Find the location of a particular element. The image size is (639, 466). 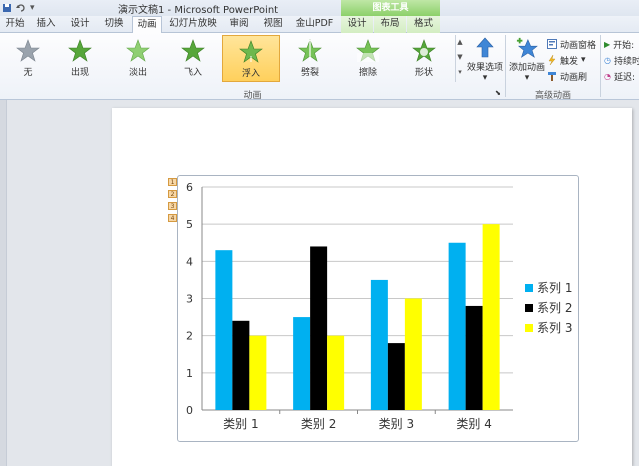

animation-fly-in: 飞入 is located at coordinates (193, 58).